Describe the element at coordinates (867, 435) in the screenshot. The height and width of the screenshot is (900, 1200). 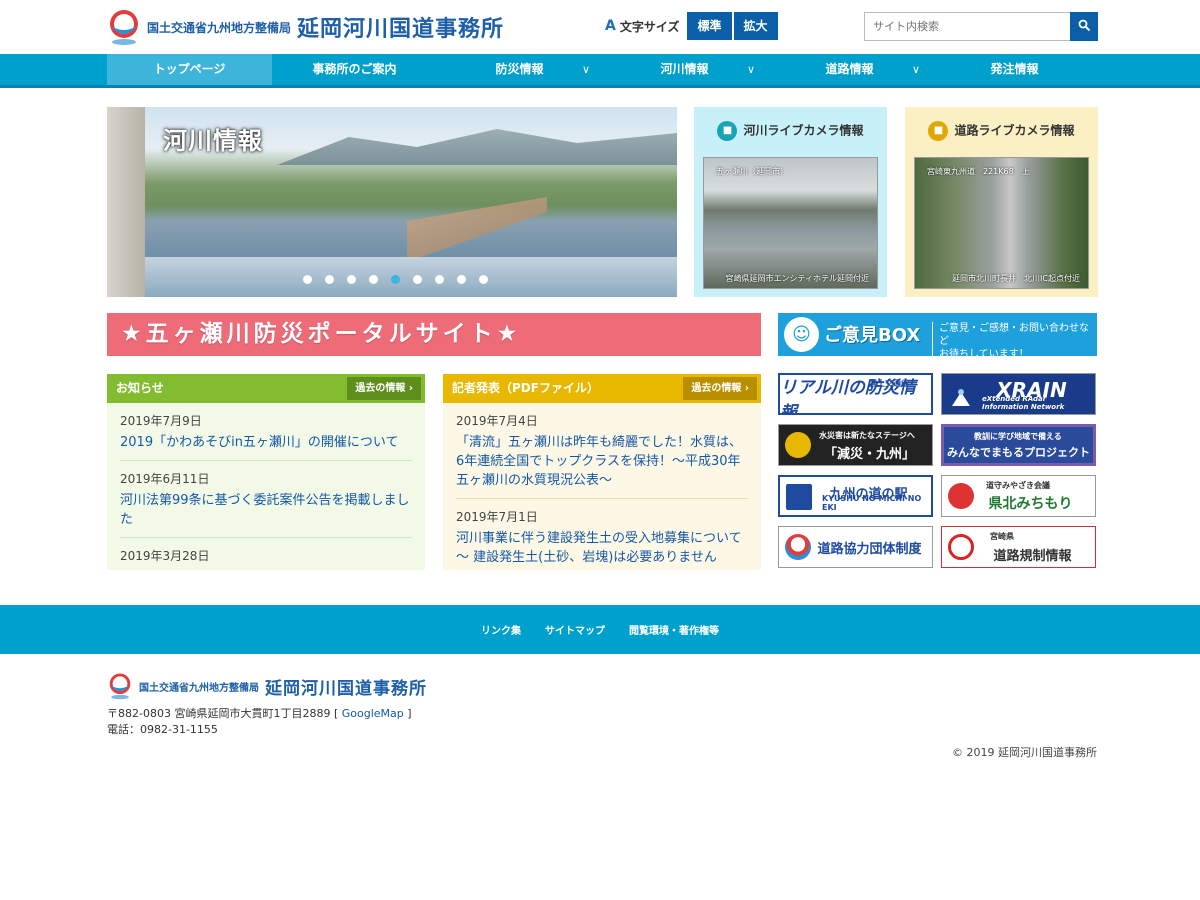
I see `banner-sub: 水災害は新たなステージへ` at that location.